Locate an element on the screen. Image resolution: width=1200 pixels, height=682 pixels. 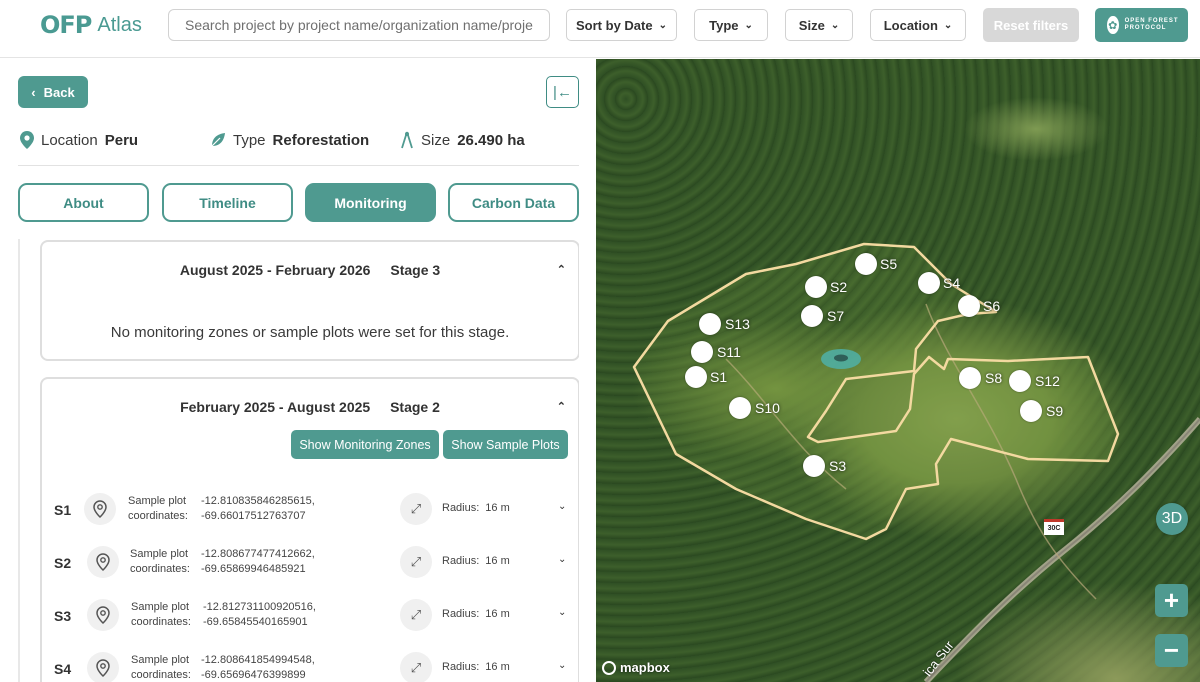
back-button: ‹ Back is located at coordinates (53, 92).